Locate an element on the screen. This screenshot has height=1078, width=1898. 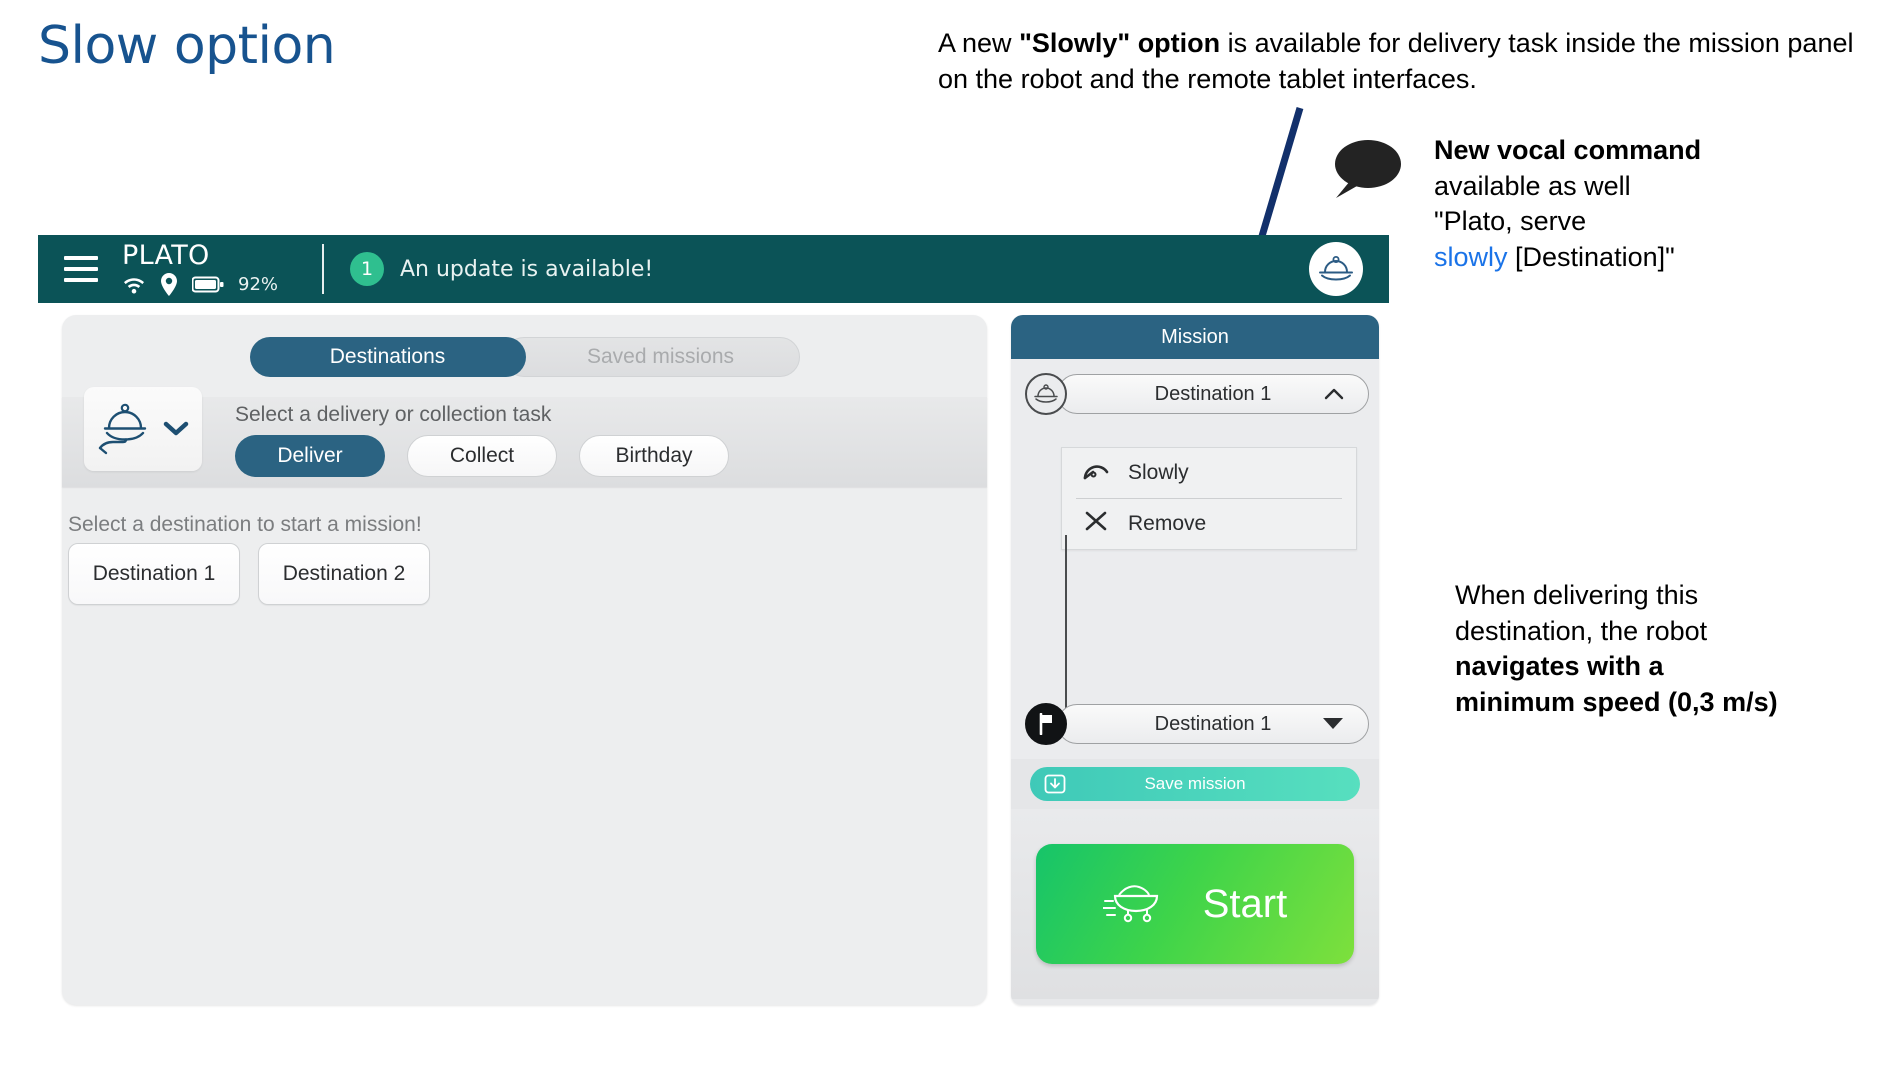
submenu-item-slowly: Slowly is located at coordinates (1209, 473).